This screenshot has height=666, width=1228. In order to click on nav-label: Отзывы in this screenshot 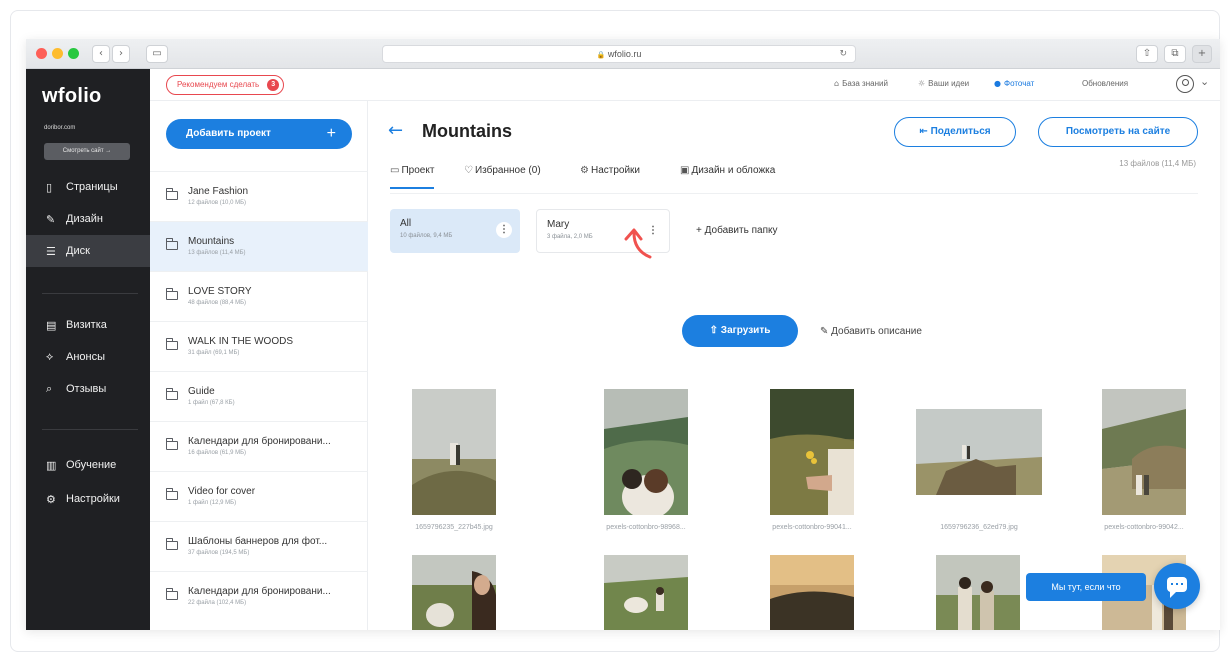, I will do `click(86, 389)`.